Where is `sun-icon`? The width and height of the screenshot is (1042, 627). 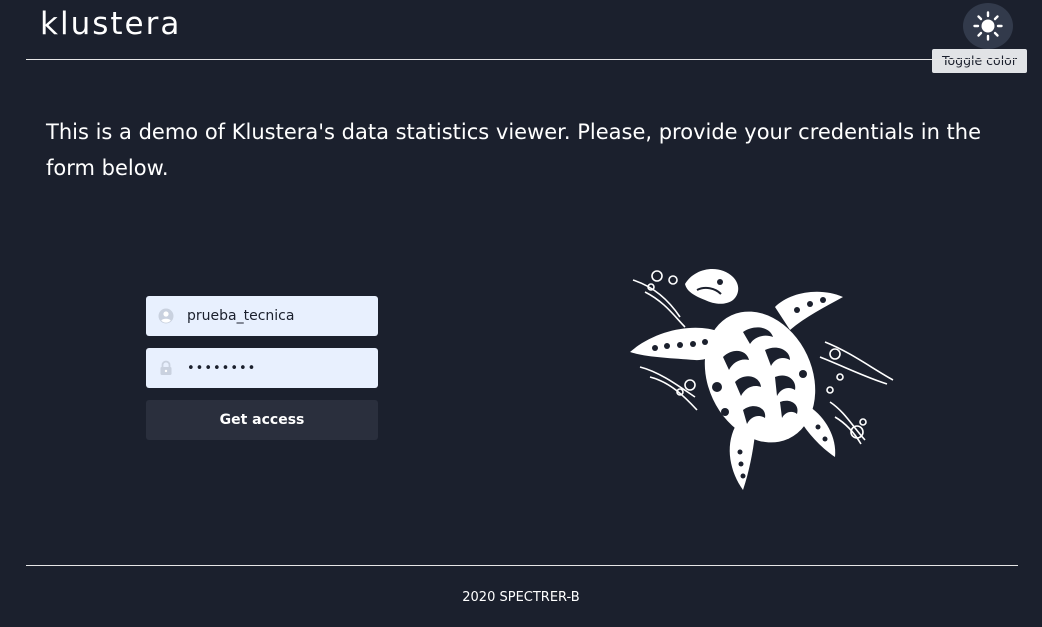 sun-icon is located at coordinates (988, 26).